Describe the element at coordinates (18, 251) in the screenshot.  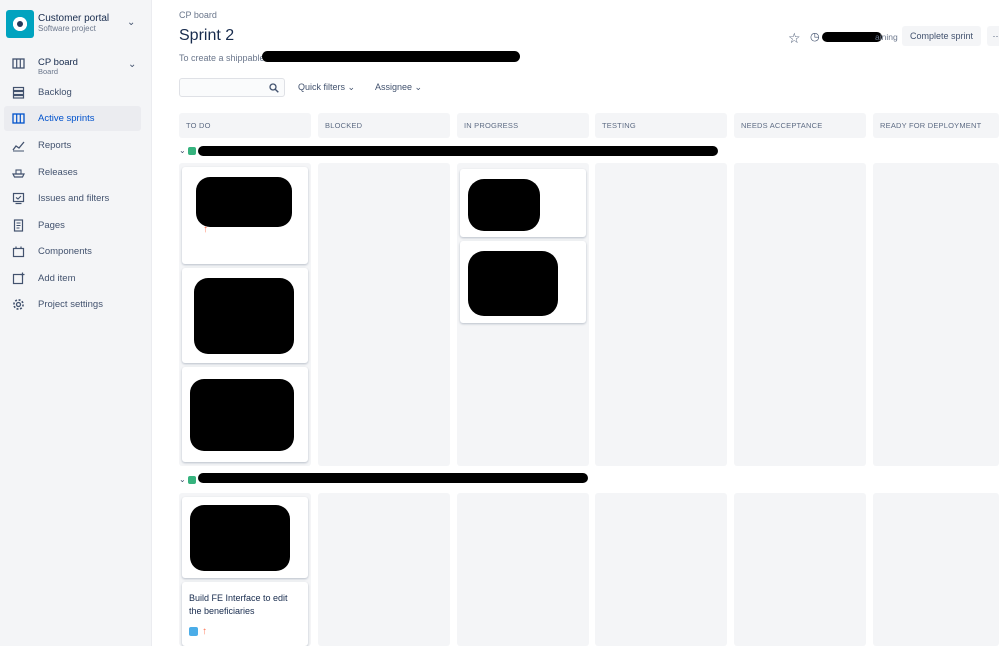
I see `component-icon` at that location.